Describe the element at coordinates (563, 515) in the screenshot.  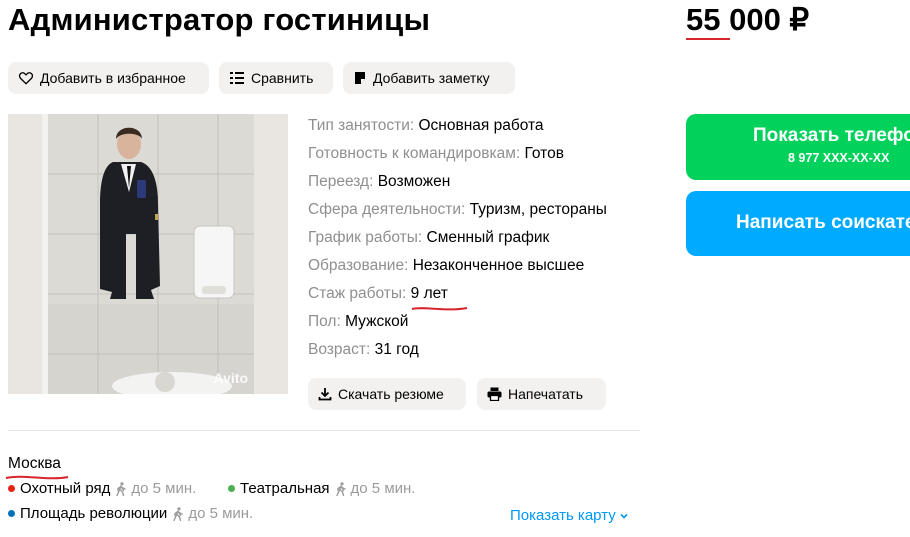
I see `show-map-label: Показать карту` at that location.